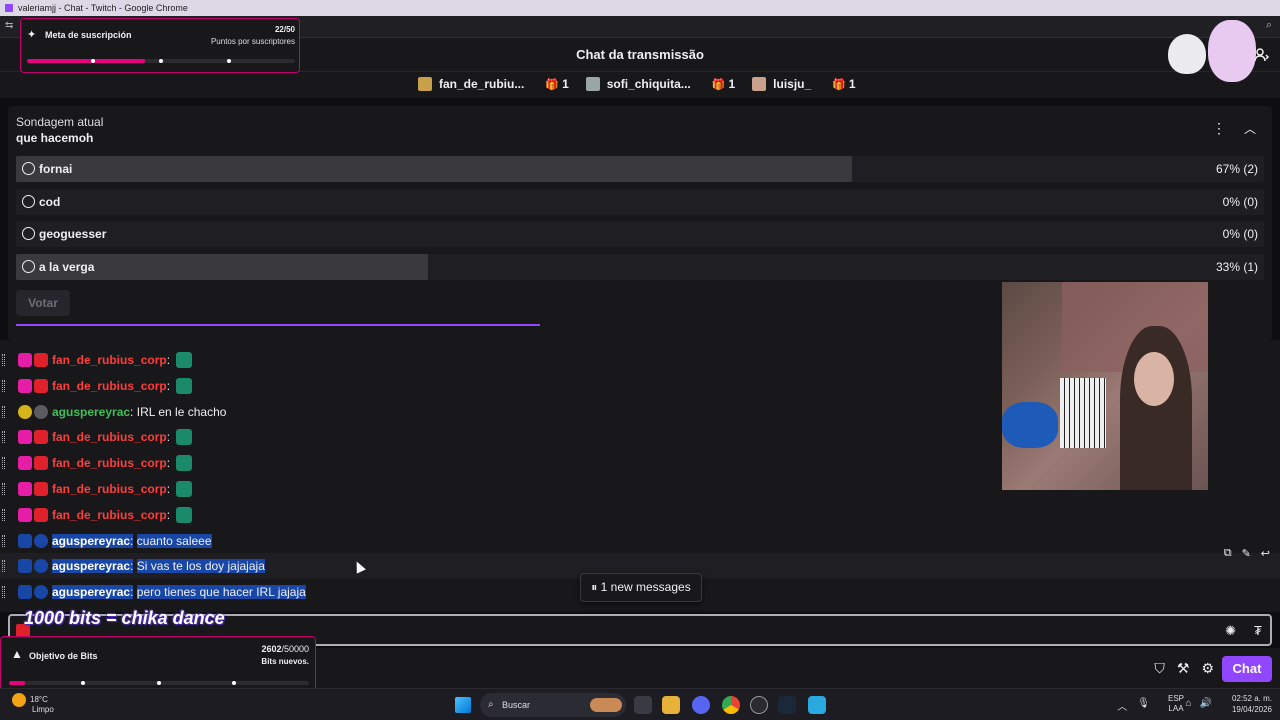 The image size is (1280, 720). I want to click on sun-icon, so click(19, 700).